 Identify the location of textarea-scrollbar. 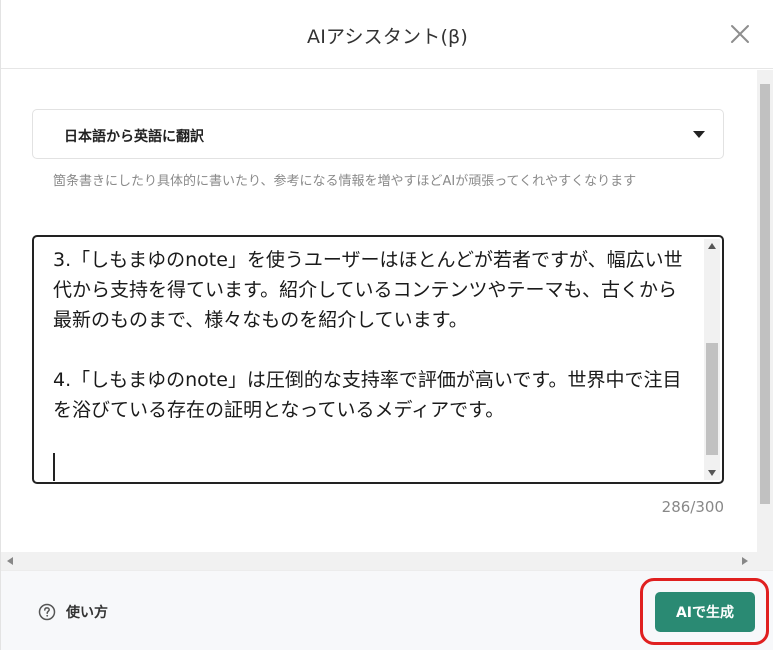
(712, 359).